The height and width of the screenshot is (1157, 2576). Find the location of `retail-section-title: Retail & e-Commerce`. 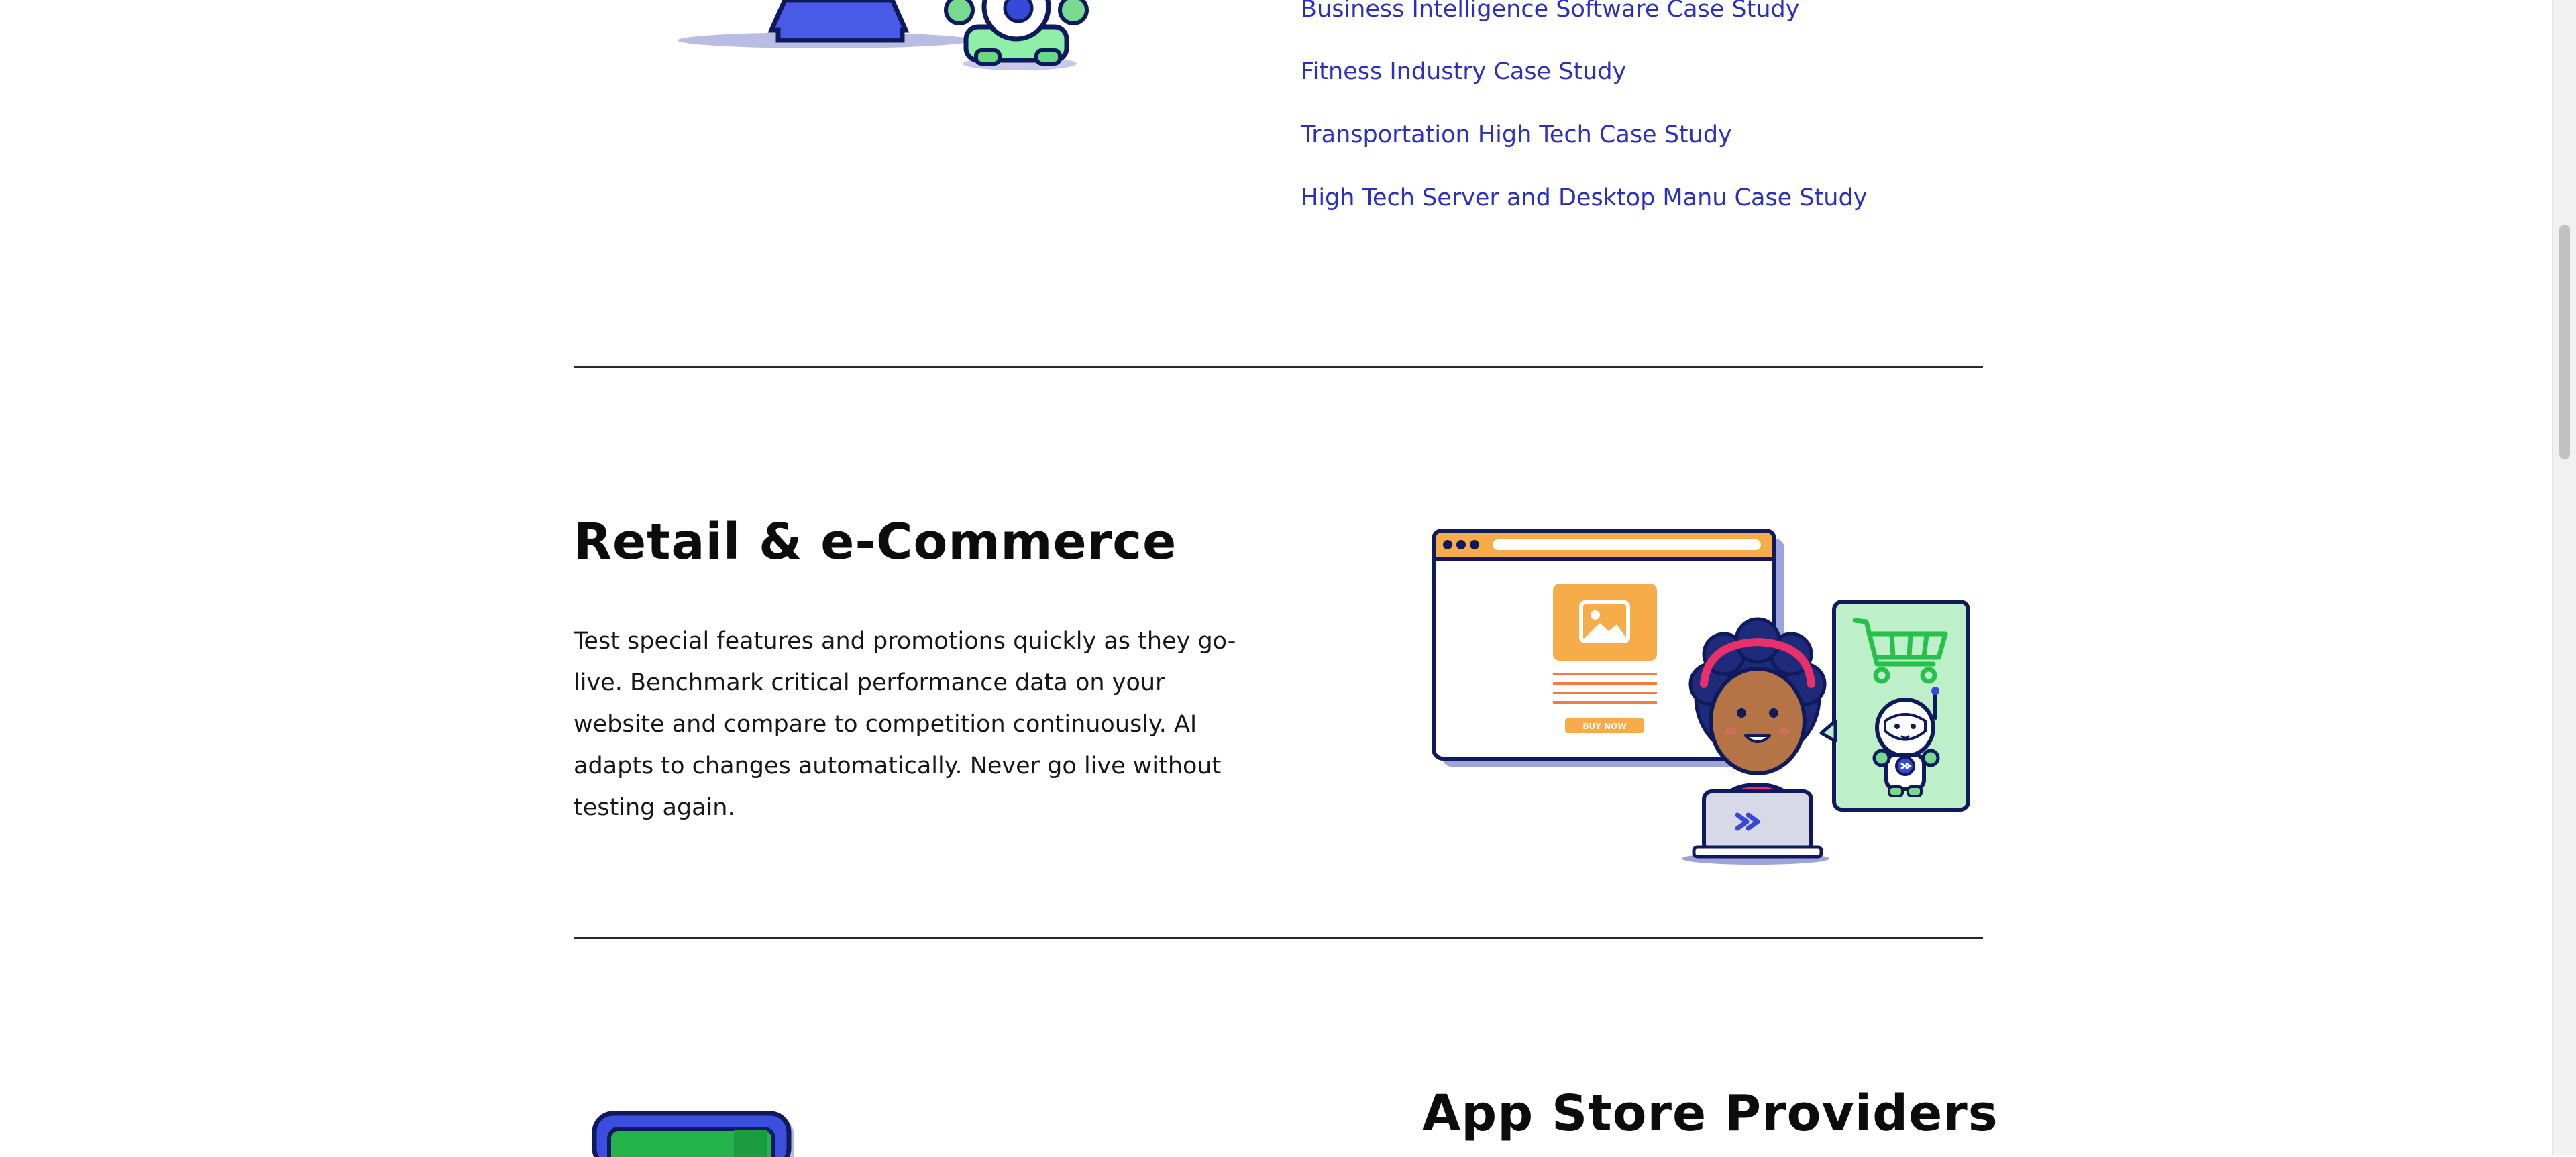

retail-section-title: Retail & e-Commerce is located at coordinates (875, 542).